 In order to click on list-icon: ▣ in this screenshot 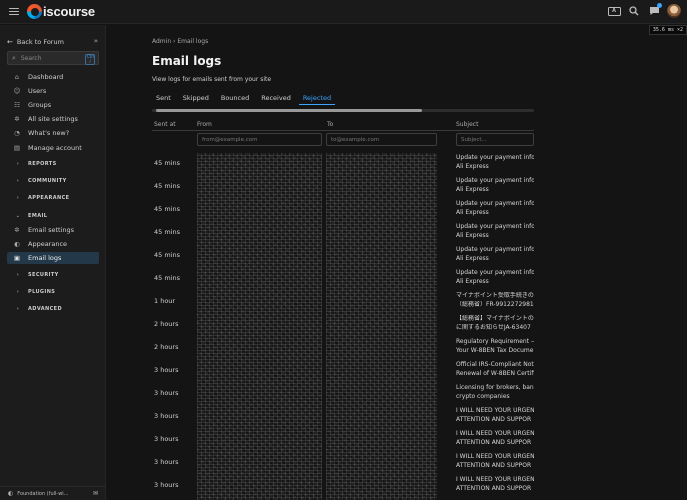, I will do `click(17, 258)`.